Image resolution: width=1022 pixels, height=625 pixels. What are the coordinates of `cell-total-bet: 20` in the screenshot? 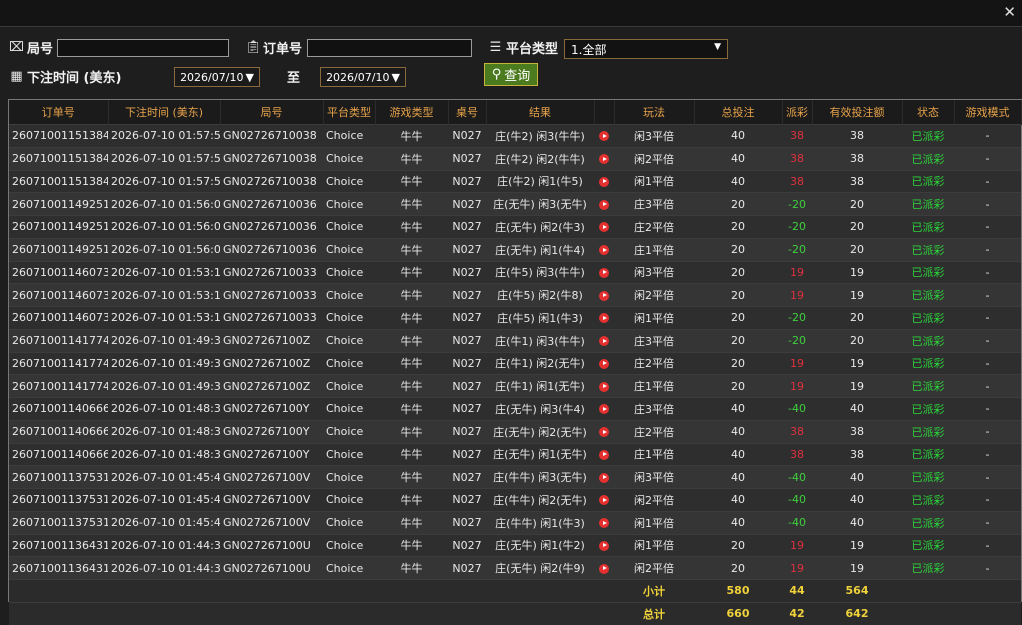 It's located at (738, 249).